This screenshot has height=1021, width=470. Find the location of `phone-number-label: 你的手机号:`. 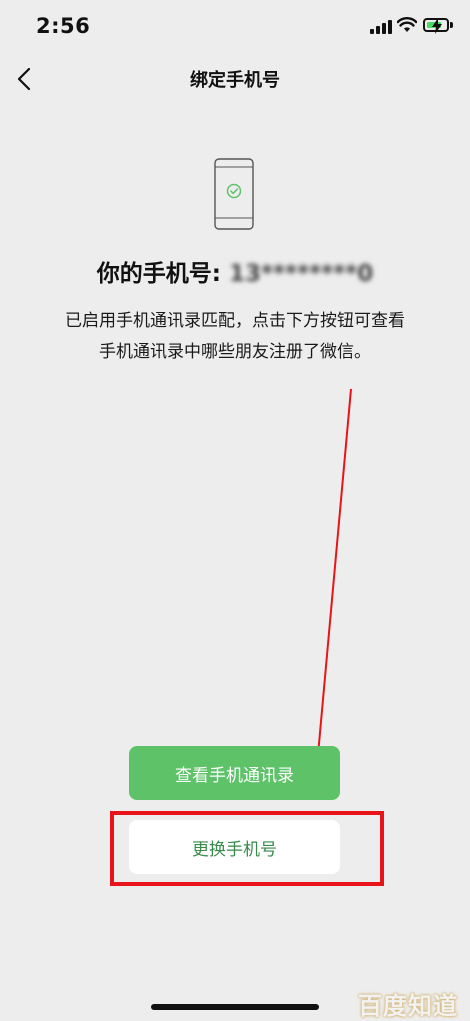

phone-number-label: 你的手机号: is located at coordinates (158, 274).